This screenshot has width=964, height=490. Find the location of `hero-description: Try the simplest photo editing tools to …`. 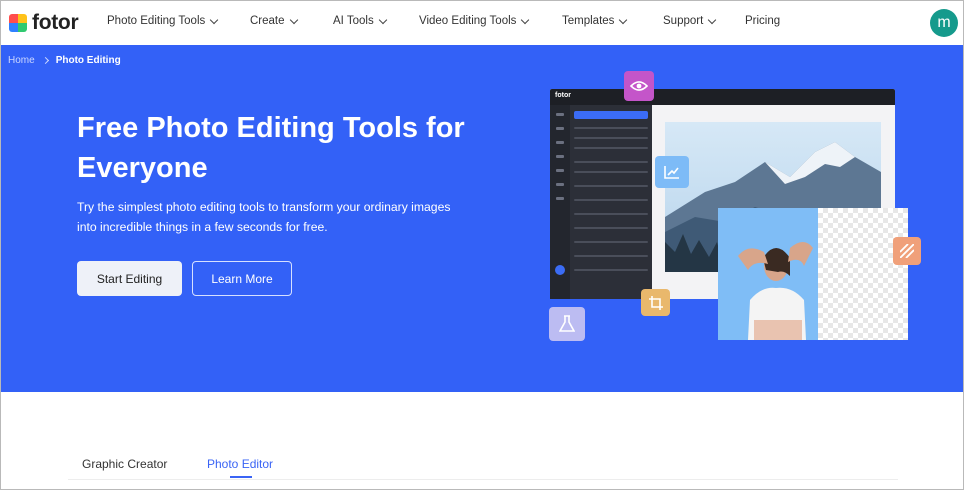

hero-description: Try the simplest photo editing tools to … is located at coordinates (264, 217).